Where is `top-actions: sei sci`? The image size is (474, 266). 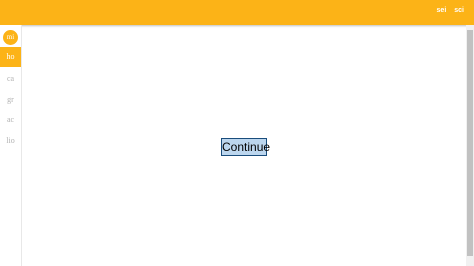
top-actions: sei sci is located at coordinates (450, 10).